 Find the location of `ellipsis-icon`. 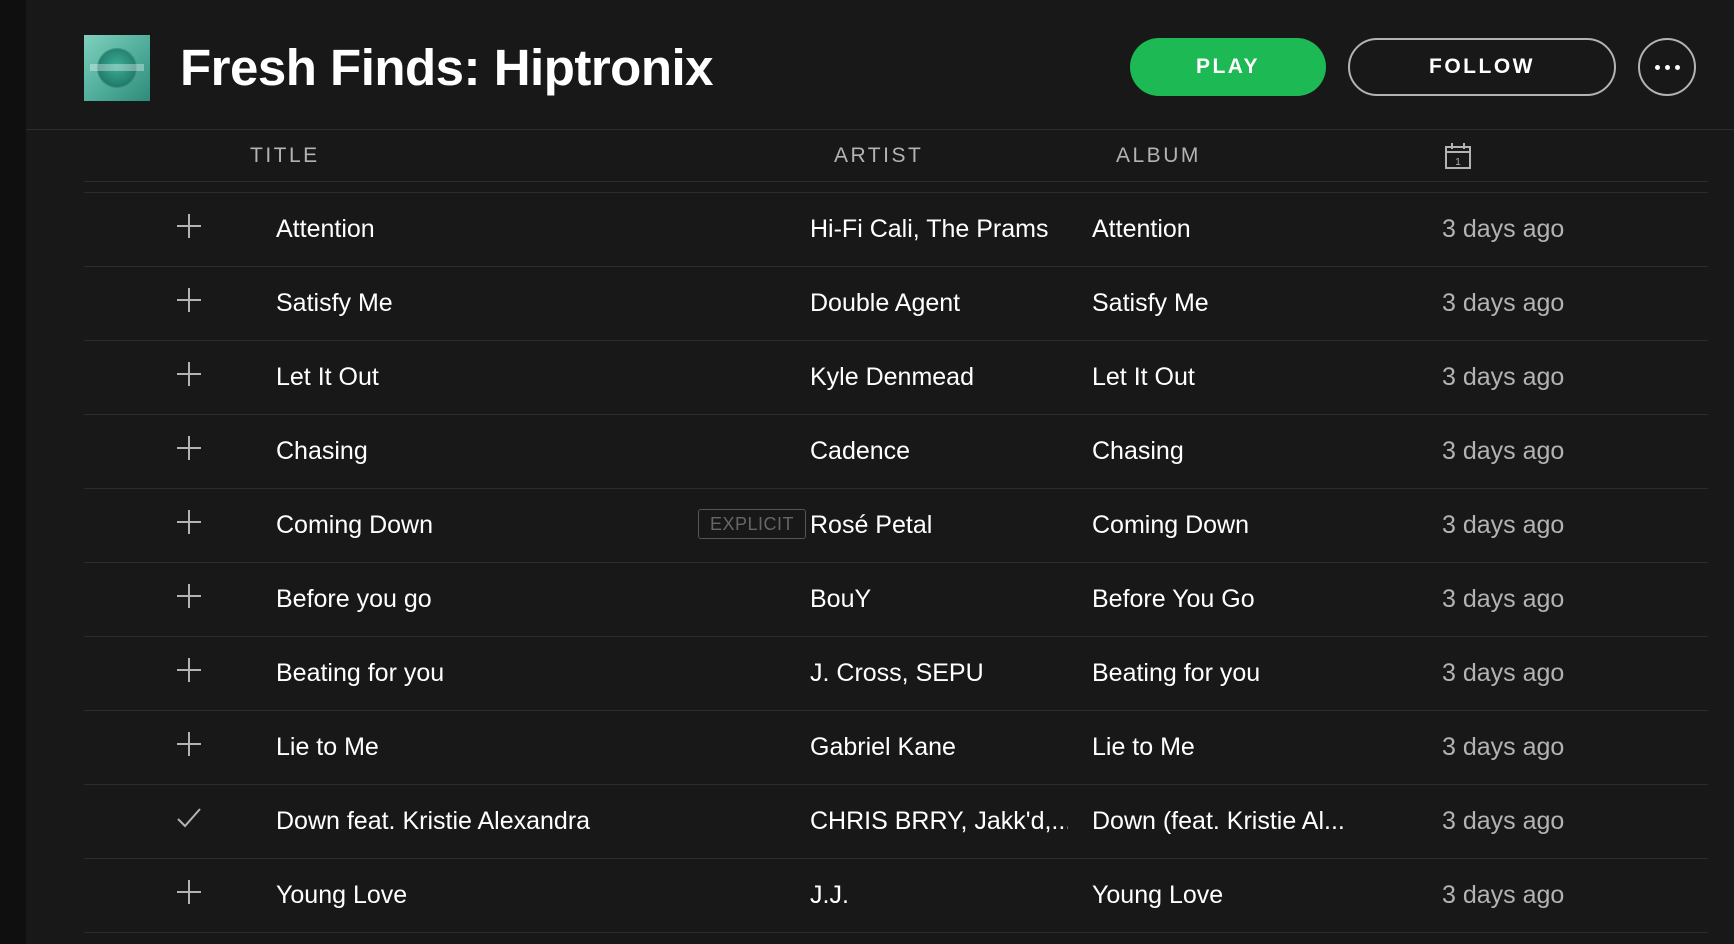

ellipsis-icon is located at coordinates (1667, 67).